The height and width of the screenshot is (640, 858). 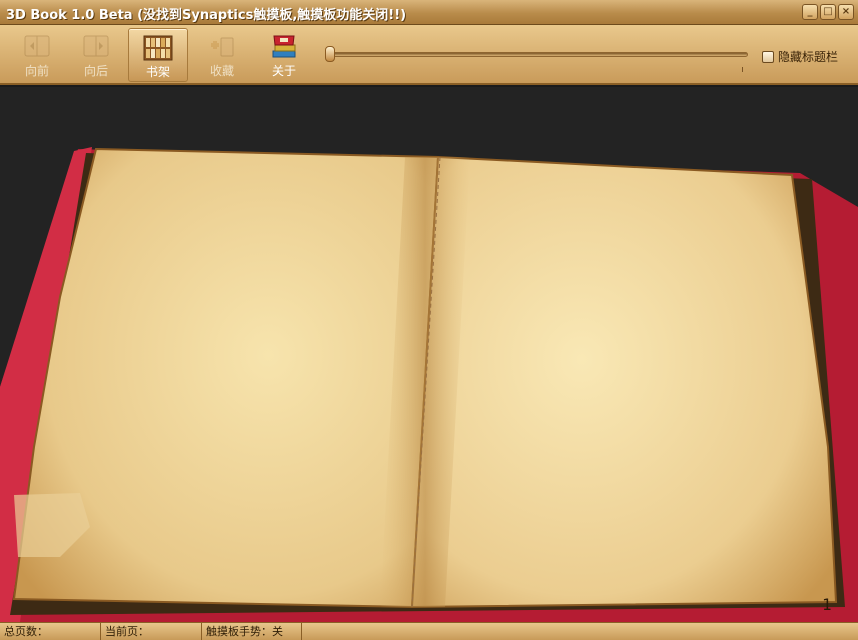 I want to click on current-page-status: 当前页：, so click(x=151, y=631).